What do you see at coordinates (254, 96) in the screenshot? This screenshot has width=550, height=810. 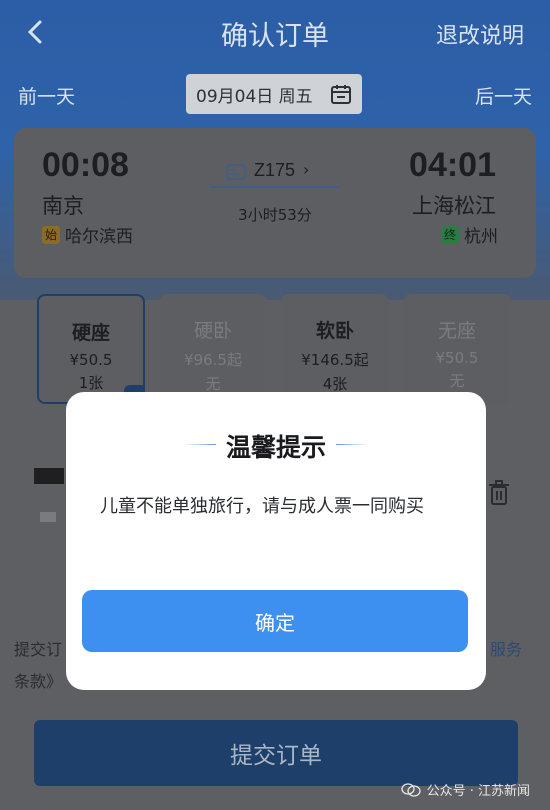 I see `date-label: 09月04日 周五` at bounding box center [254, 96].